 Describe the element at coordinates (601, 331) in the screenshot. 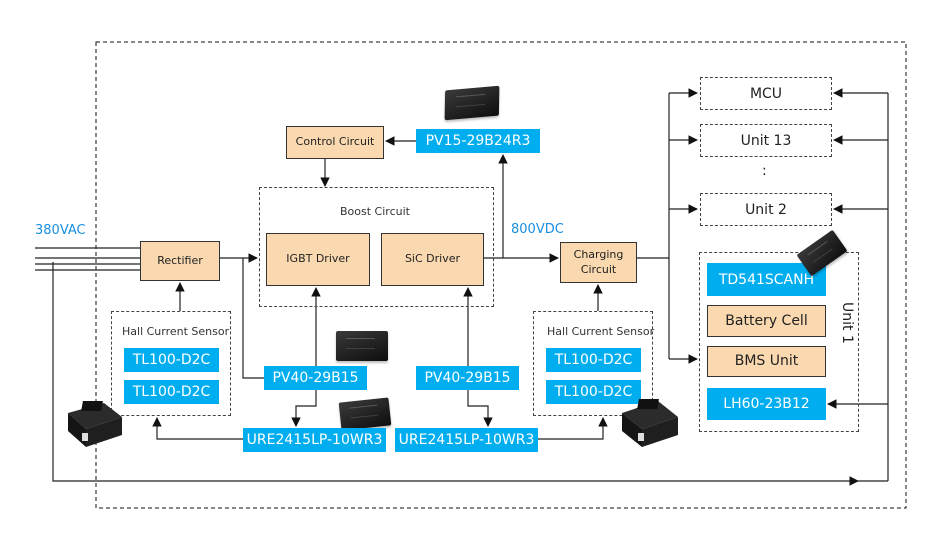

I see `hall-sensor-right-title: Hall Current Sensor` at that location.